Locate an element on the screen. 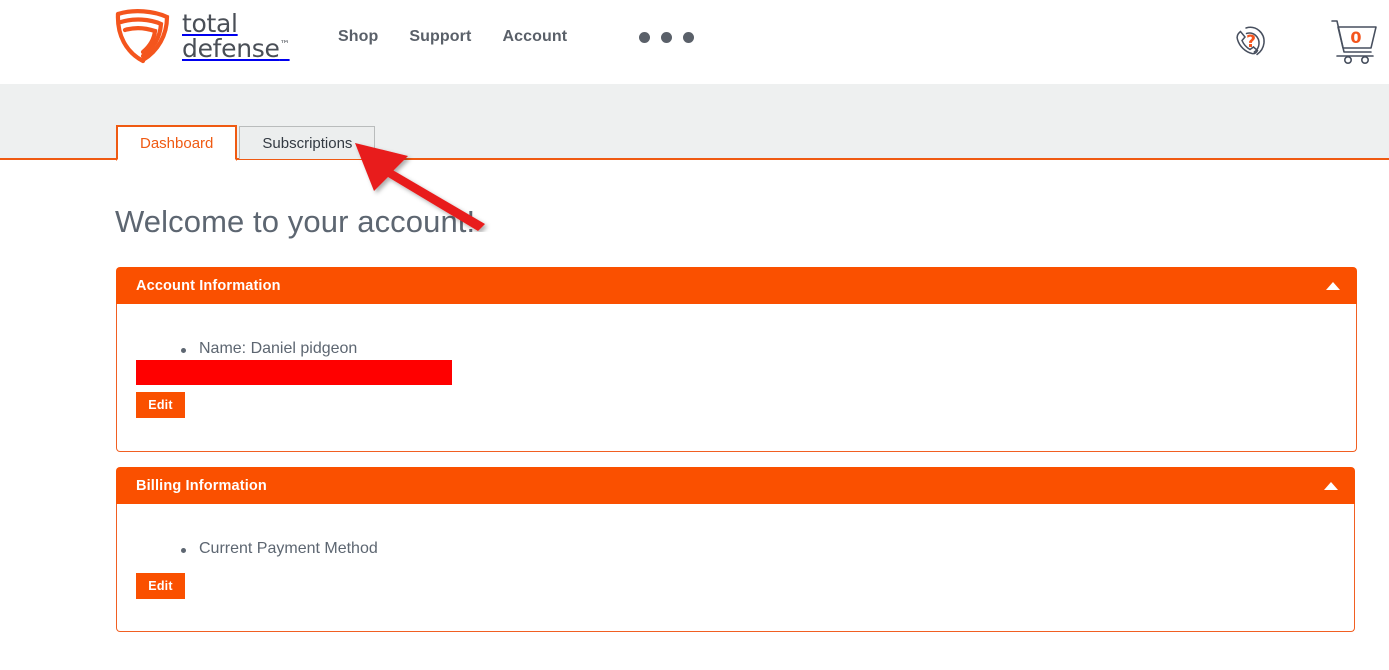 The height and width of the screenshot is (670, 1389). logo-line-2: defense is located at coordinates (231, 48).